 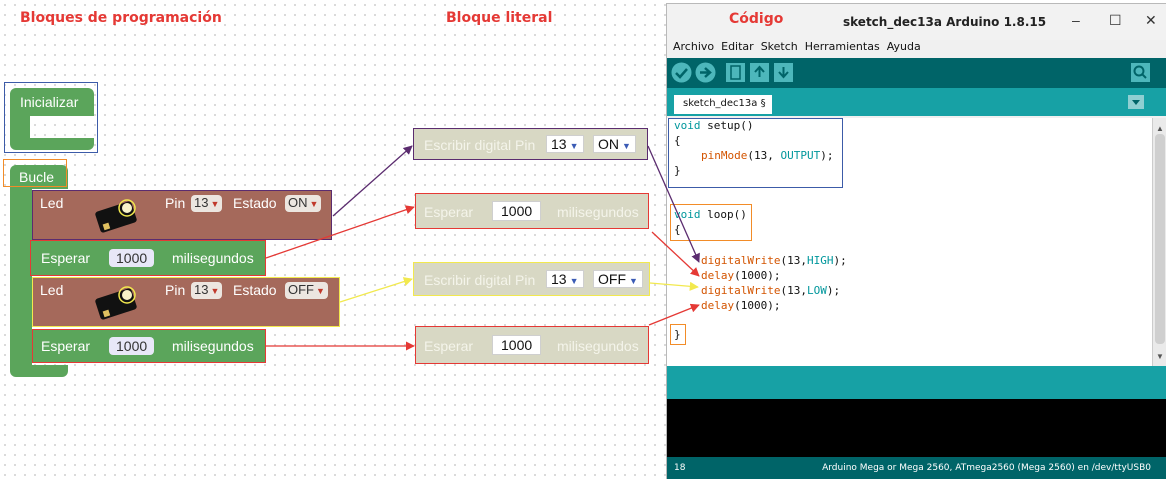 I want to click on loop-footer, so click(x=39, y=371).